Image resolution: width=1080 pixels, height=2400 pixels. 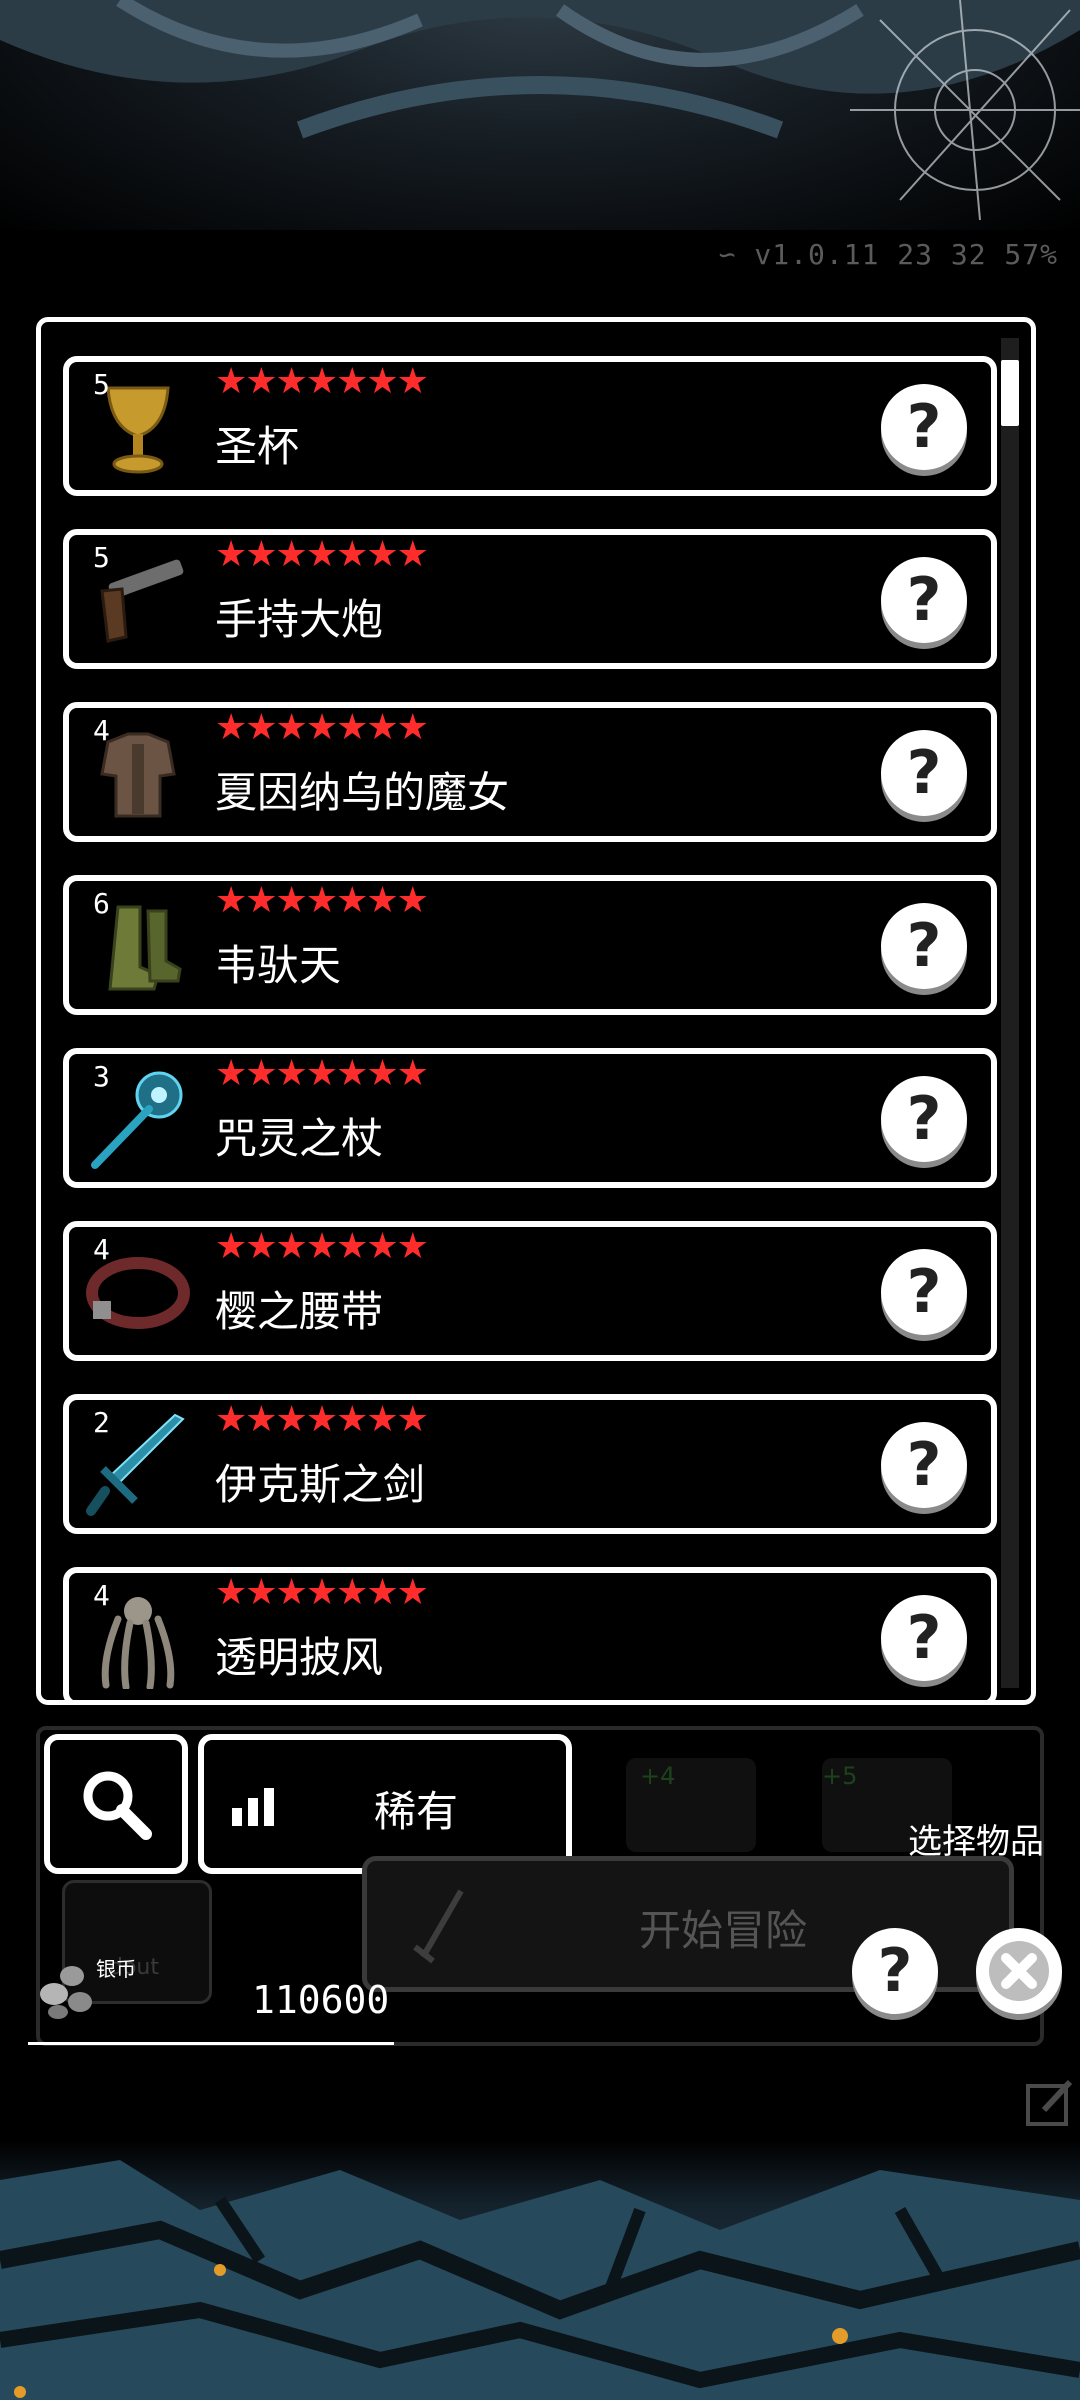 I want to click on rarity-sort-label: 稀有, so click(x=416, y=1811).